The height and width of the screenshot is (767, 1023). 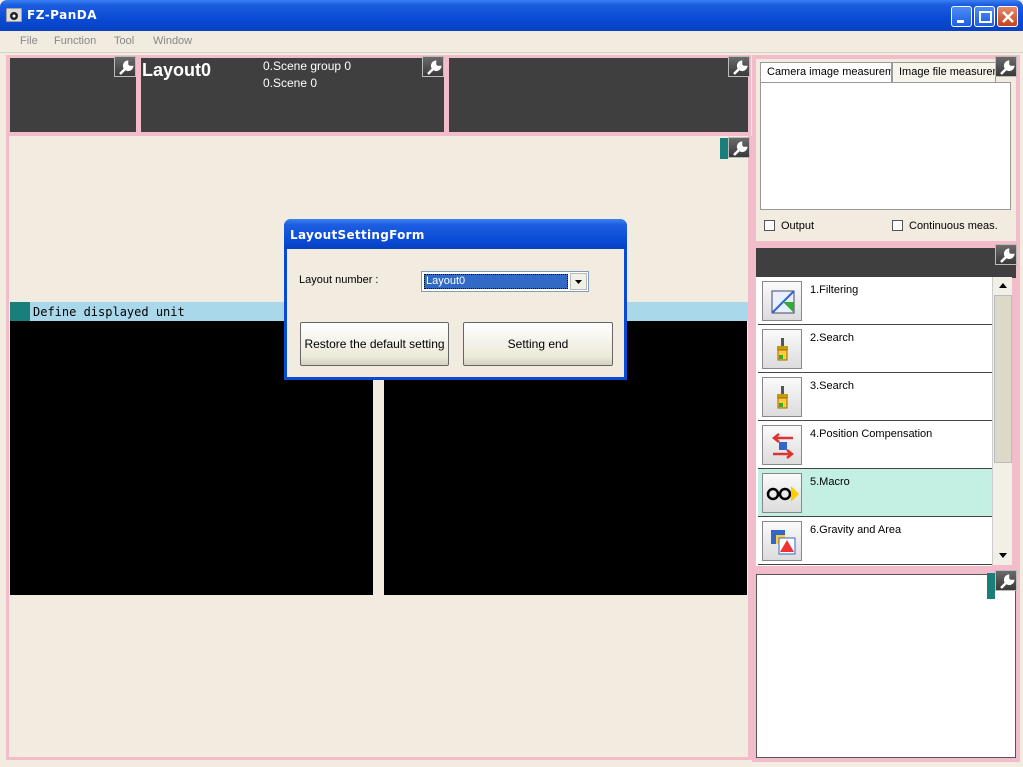 I want to click on dialog-title-bar: LayoutSettingForm, so click(x=455, y=234).